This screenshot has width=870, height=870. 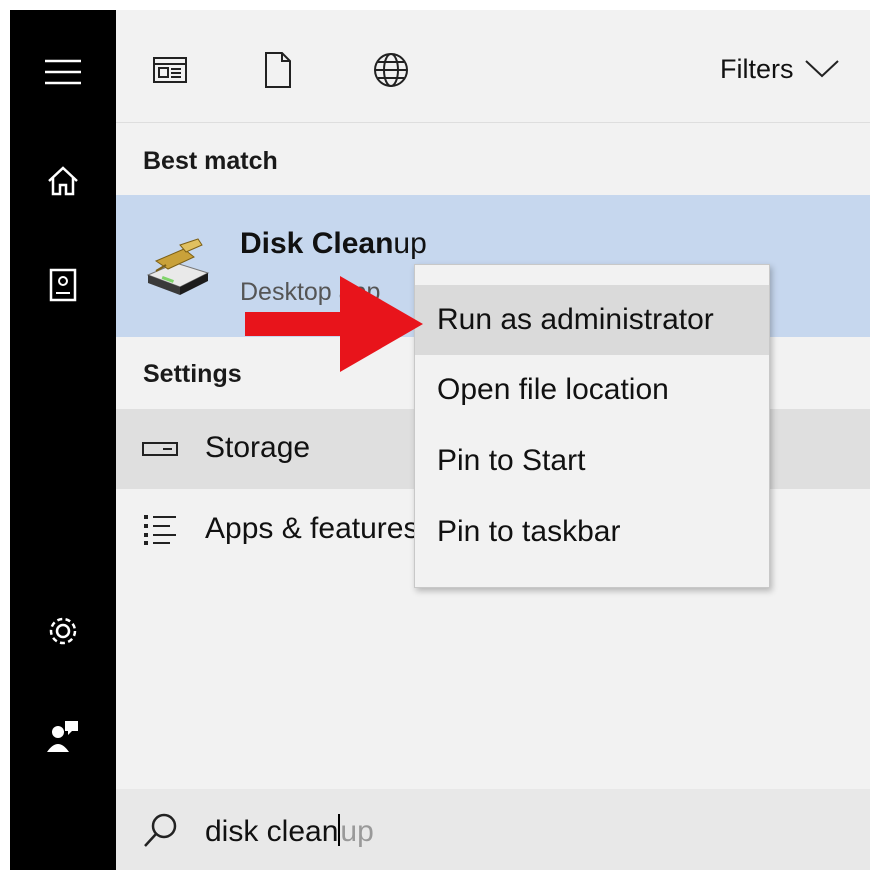 What do you see at coordinates (493, 66) in the screenshot?
I see `search-scope-toolbar: Filters` at bounding box center [493, 66].